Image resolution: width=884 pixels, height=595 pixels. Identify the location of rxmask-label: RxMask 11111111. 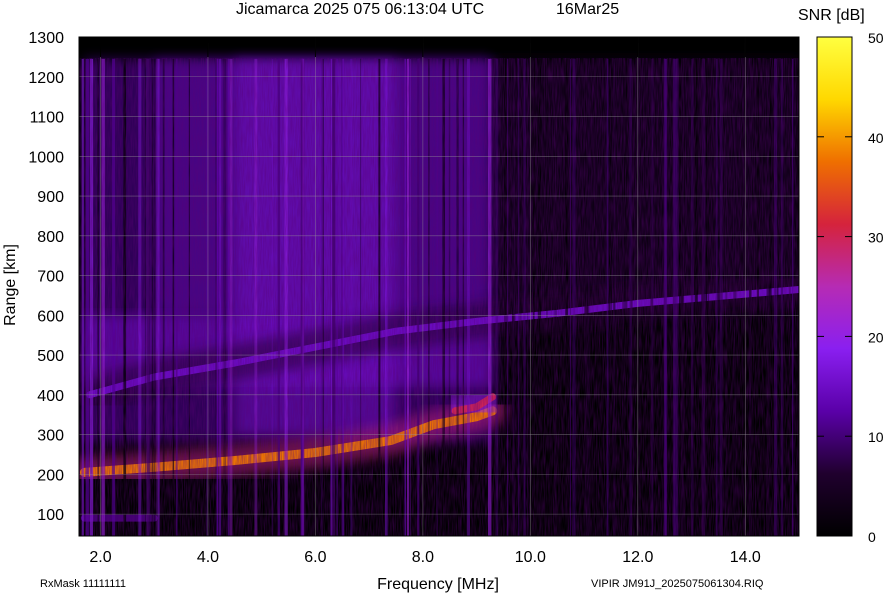
(83, 584).